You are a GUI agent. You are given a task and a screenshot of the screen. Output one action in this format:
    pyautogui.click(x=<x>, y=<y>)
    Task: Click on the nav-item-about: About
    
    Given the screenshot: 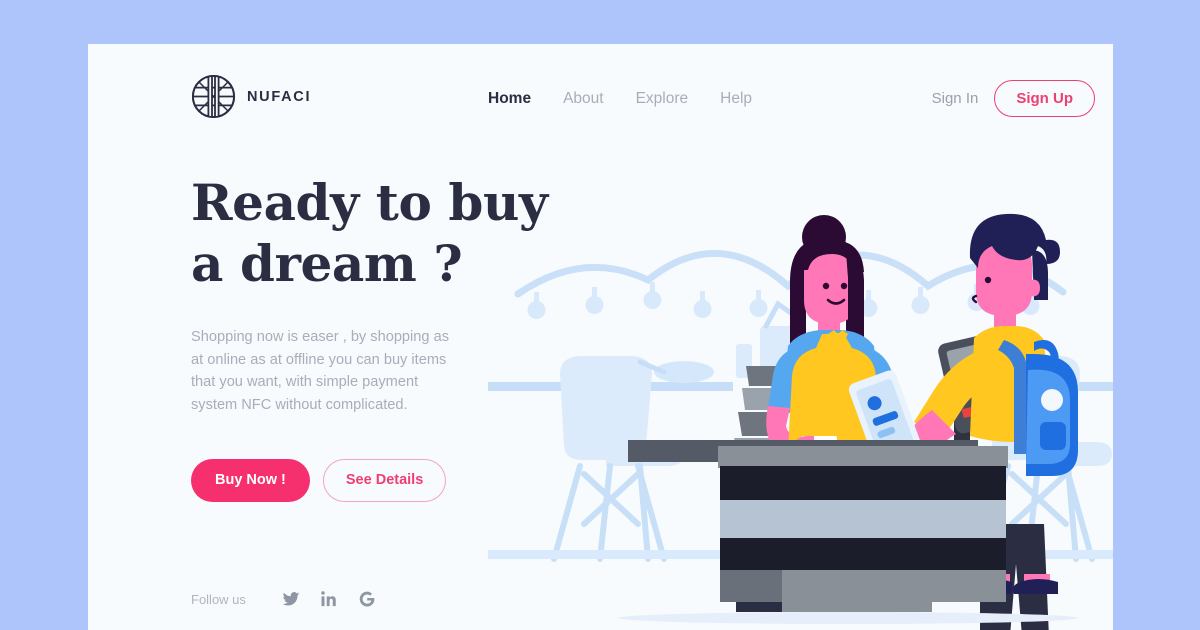 What is the action you would take?
    pyautogui.click(x=583, y=99)
    